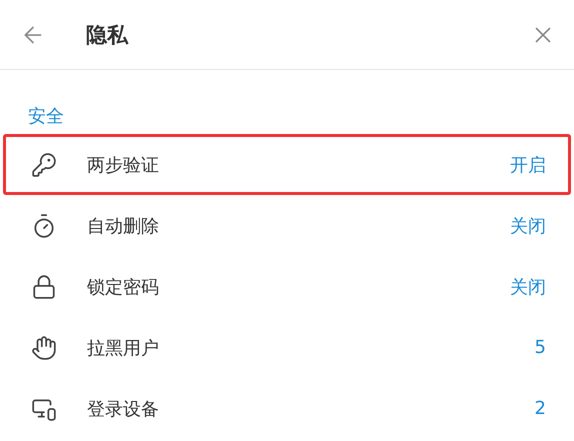 The width and height of the screenshot is (574, 441). Describe the element at coordinates (287, 286) in the screenshot. I see `settings-row: 锁定密码 关闭` at that location.